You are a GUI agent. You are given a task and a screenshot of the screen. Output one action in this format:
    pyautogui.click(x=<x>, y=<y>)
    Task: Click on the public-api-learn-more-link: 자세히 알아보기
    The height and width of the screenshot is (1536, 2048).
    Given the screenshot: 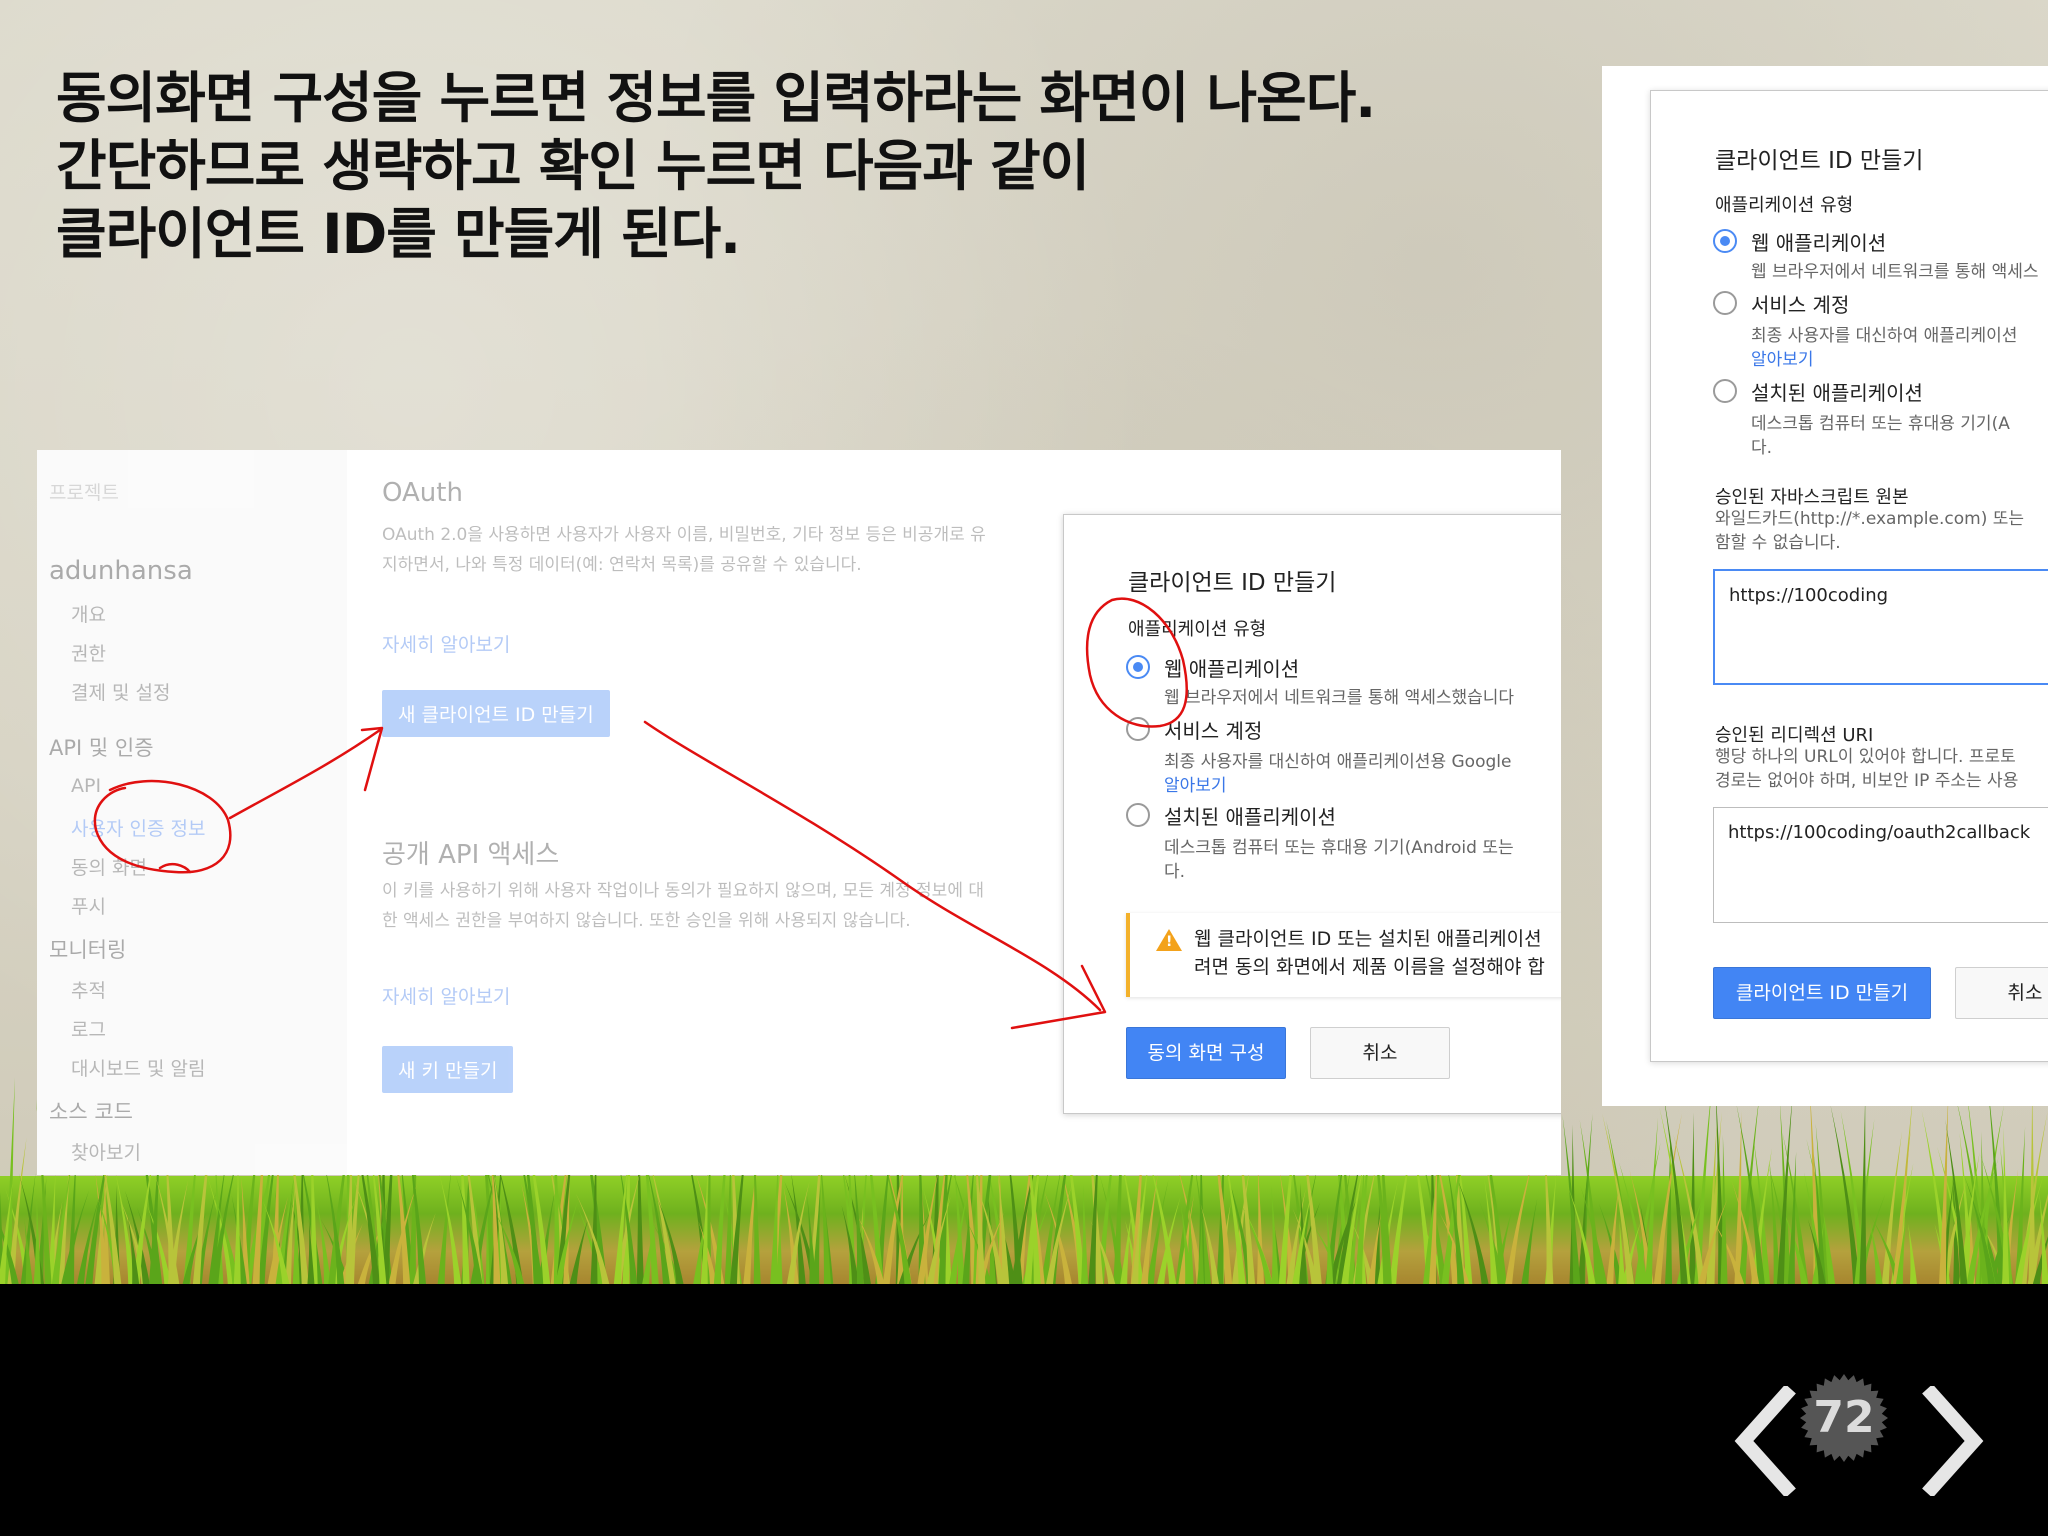 What is the action you would take?
    pyautogui.click(x=446, y=995)
    